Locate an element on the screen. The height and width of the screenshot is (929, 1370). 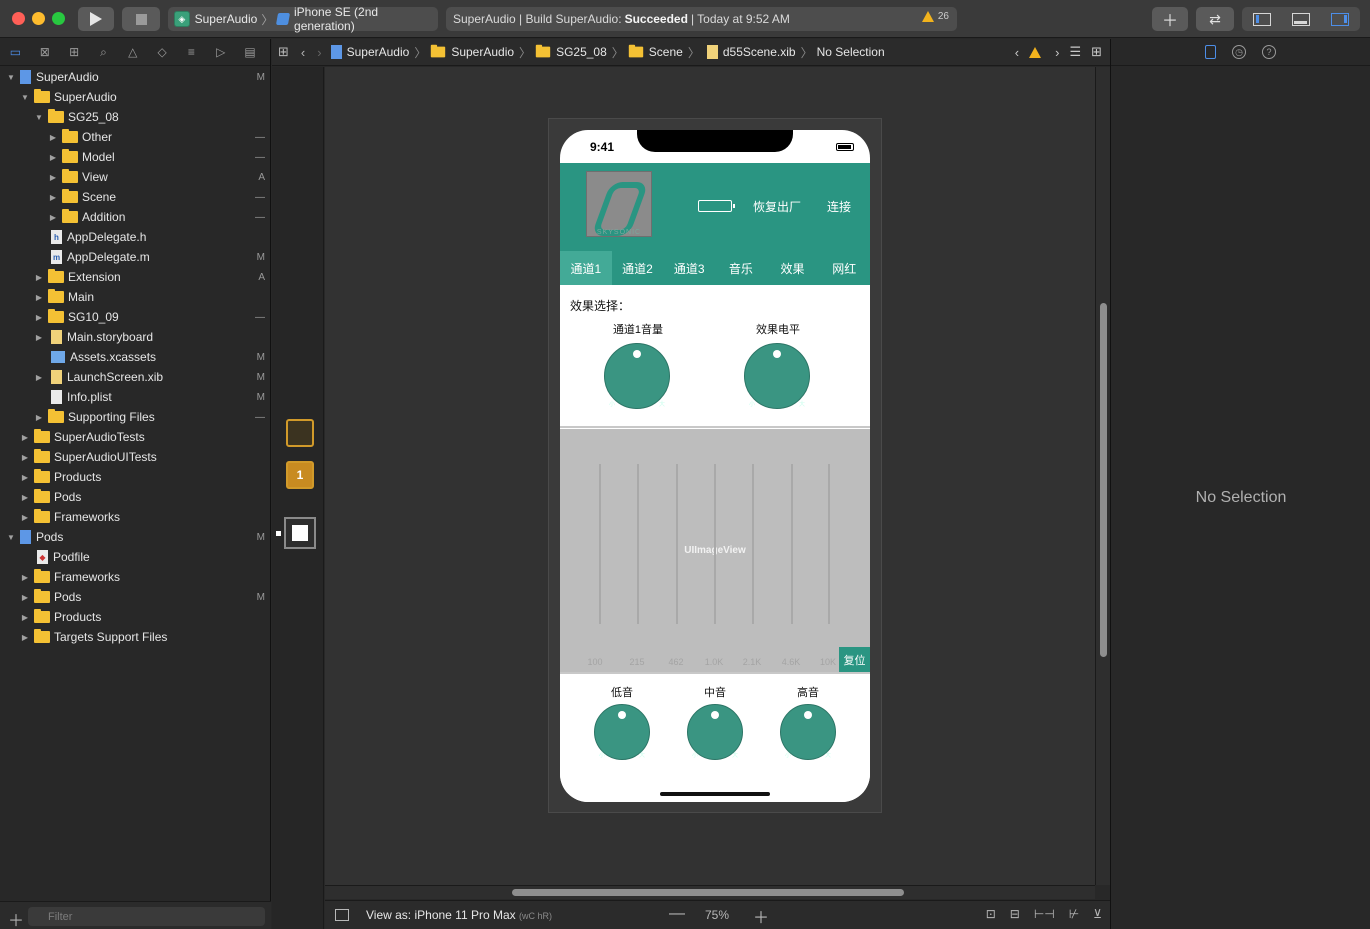
embed-in-stack-icon: ⊟ is located at coordinates (1015, 914).